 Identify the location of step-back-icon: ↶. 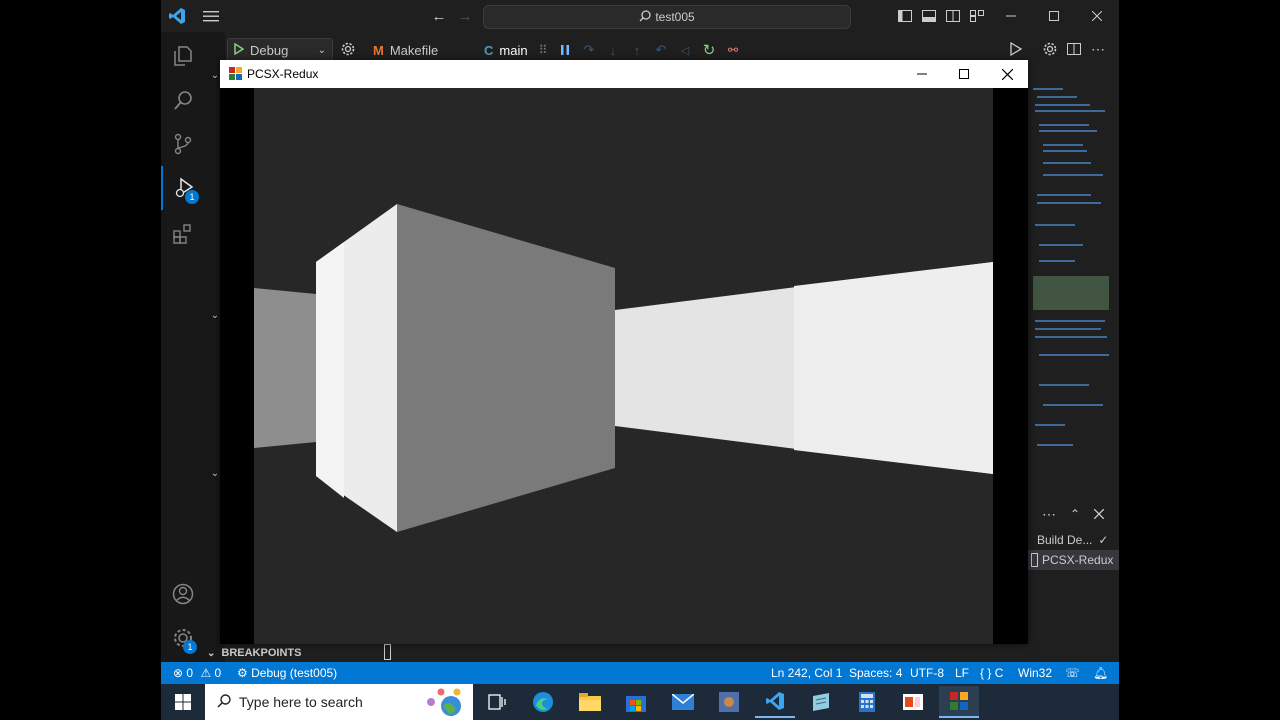
(661, 50).